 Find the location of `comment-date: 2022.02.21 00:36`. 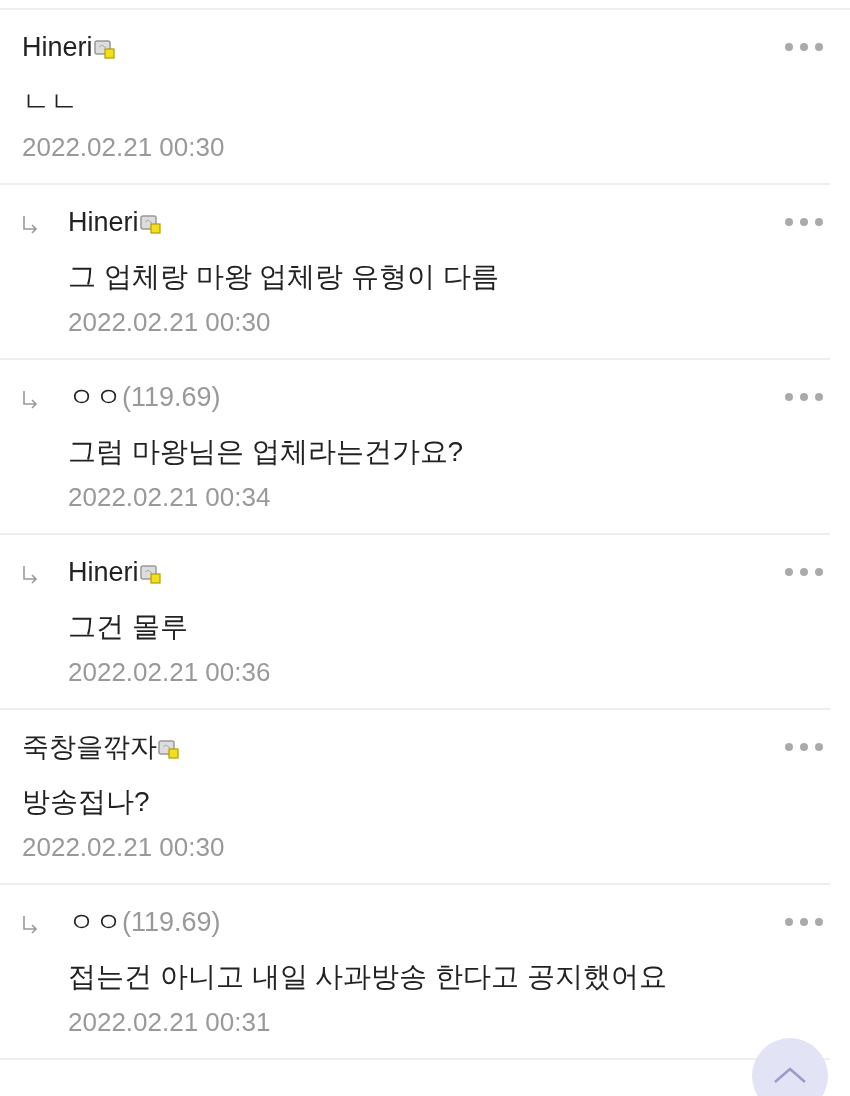

comment-date: 2022.02.21 00:36 is located at coordinates (170, 672).